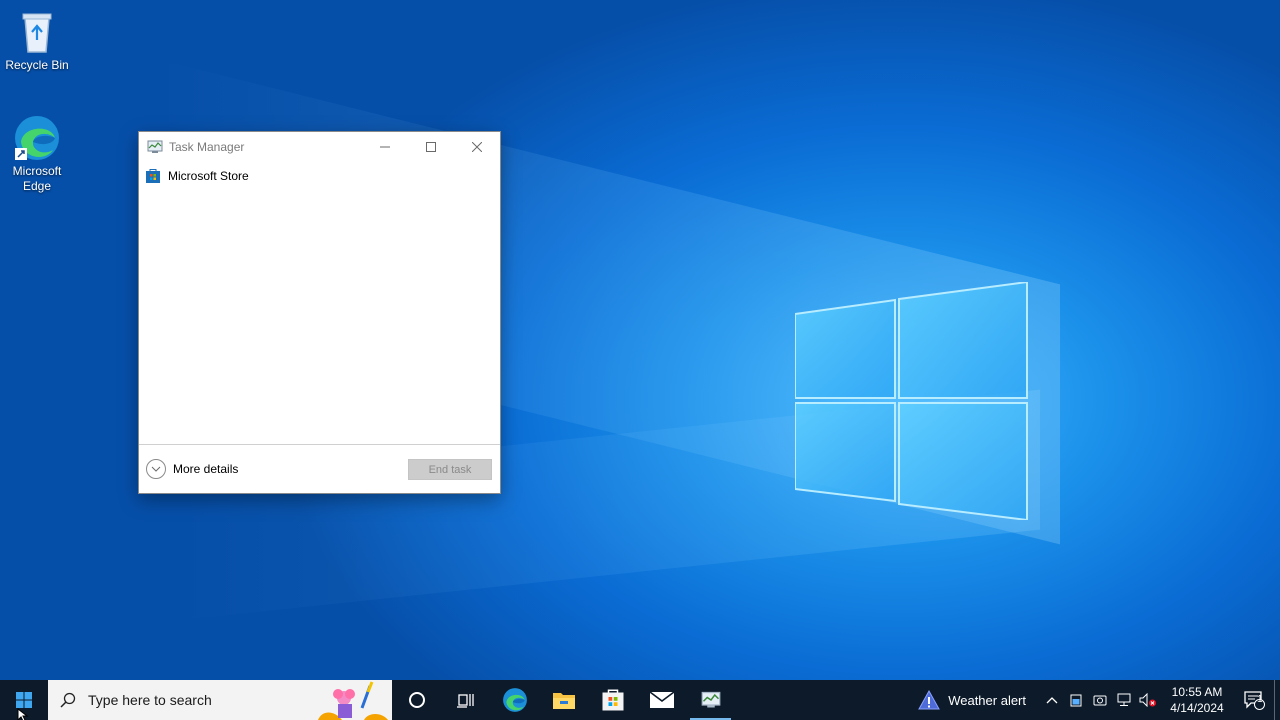 The image size is (1280, 720). What do you see at coordinates (208, 176) in the screenshot?
I see `app-name: Microsoft Store` at bounding box center [208, 176].